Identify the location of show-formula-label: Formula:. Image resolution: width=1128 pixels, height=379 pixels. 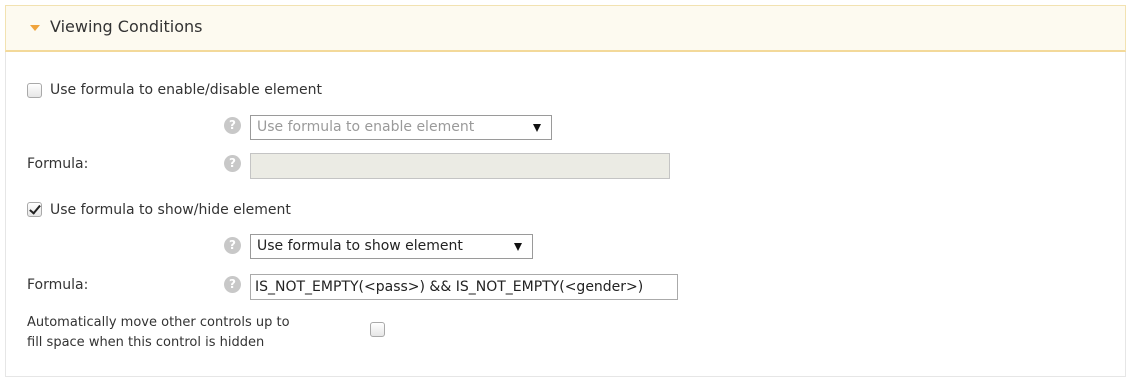
(58, 285).